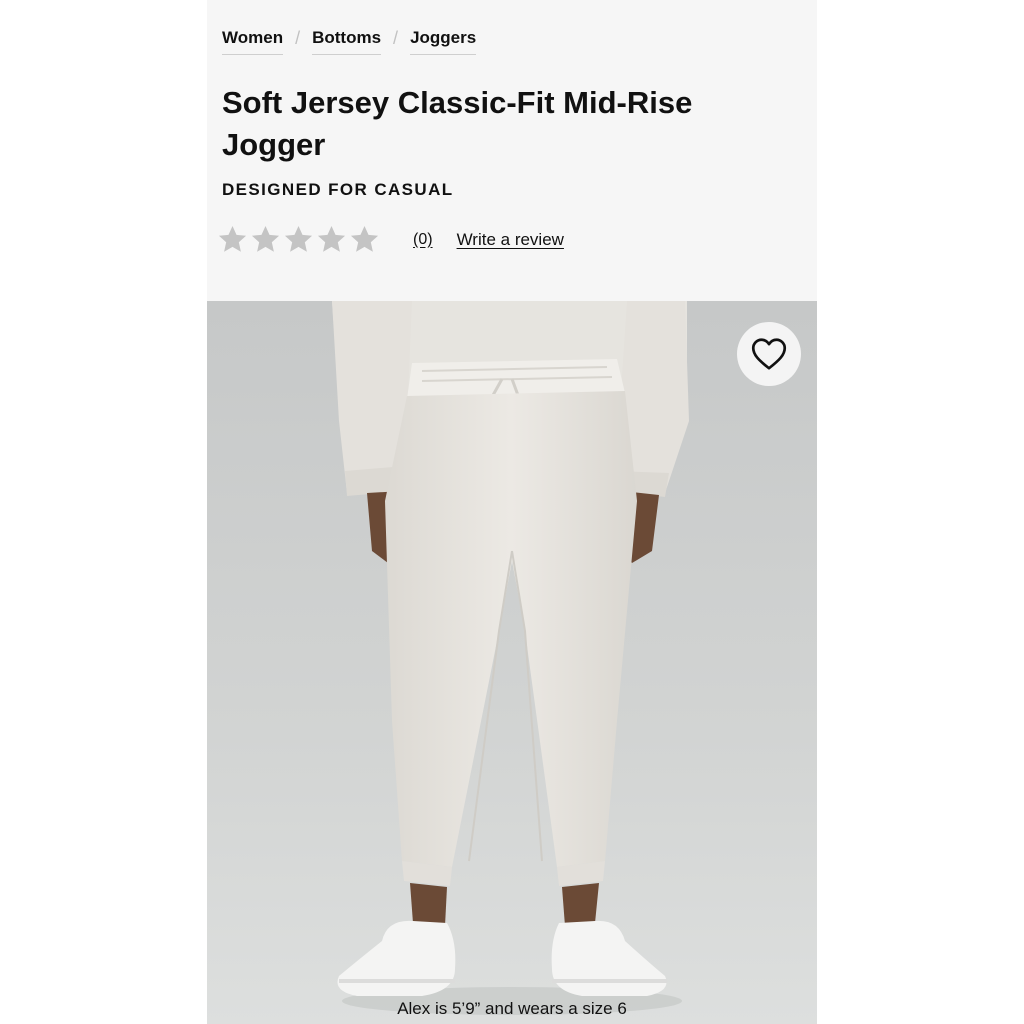 The image size is (1024, 1024). What do you see at coordinates (390, 239) in the screenshot?
I see `rating-row: (0) Write a review` at bounding box center [390, 239].